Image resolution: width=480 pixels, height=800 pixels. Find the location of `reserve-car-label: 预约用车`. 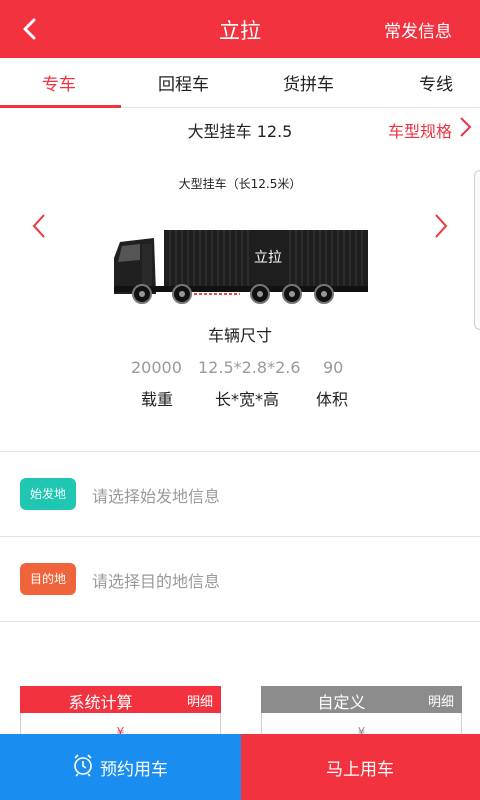

reserve-car-label: 预约用车 is located at coordinates (134, 770).